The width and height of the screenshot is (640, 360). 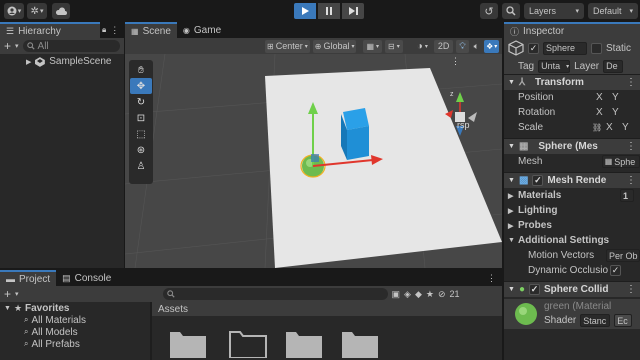 I want to click on draw-mode-dropdown: ◑ ▾, so click(x=422, y=46).